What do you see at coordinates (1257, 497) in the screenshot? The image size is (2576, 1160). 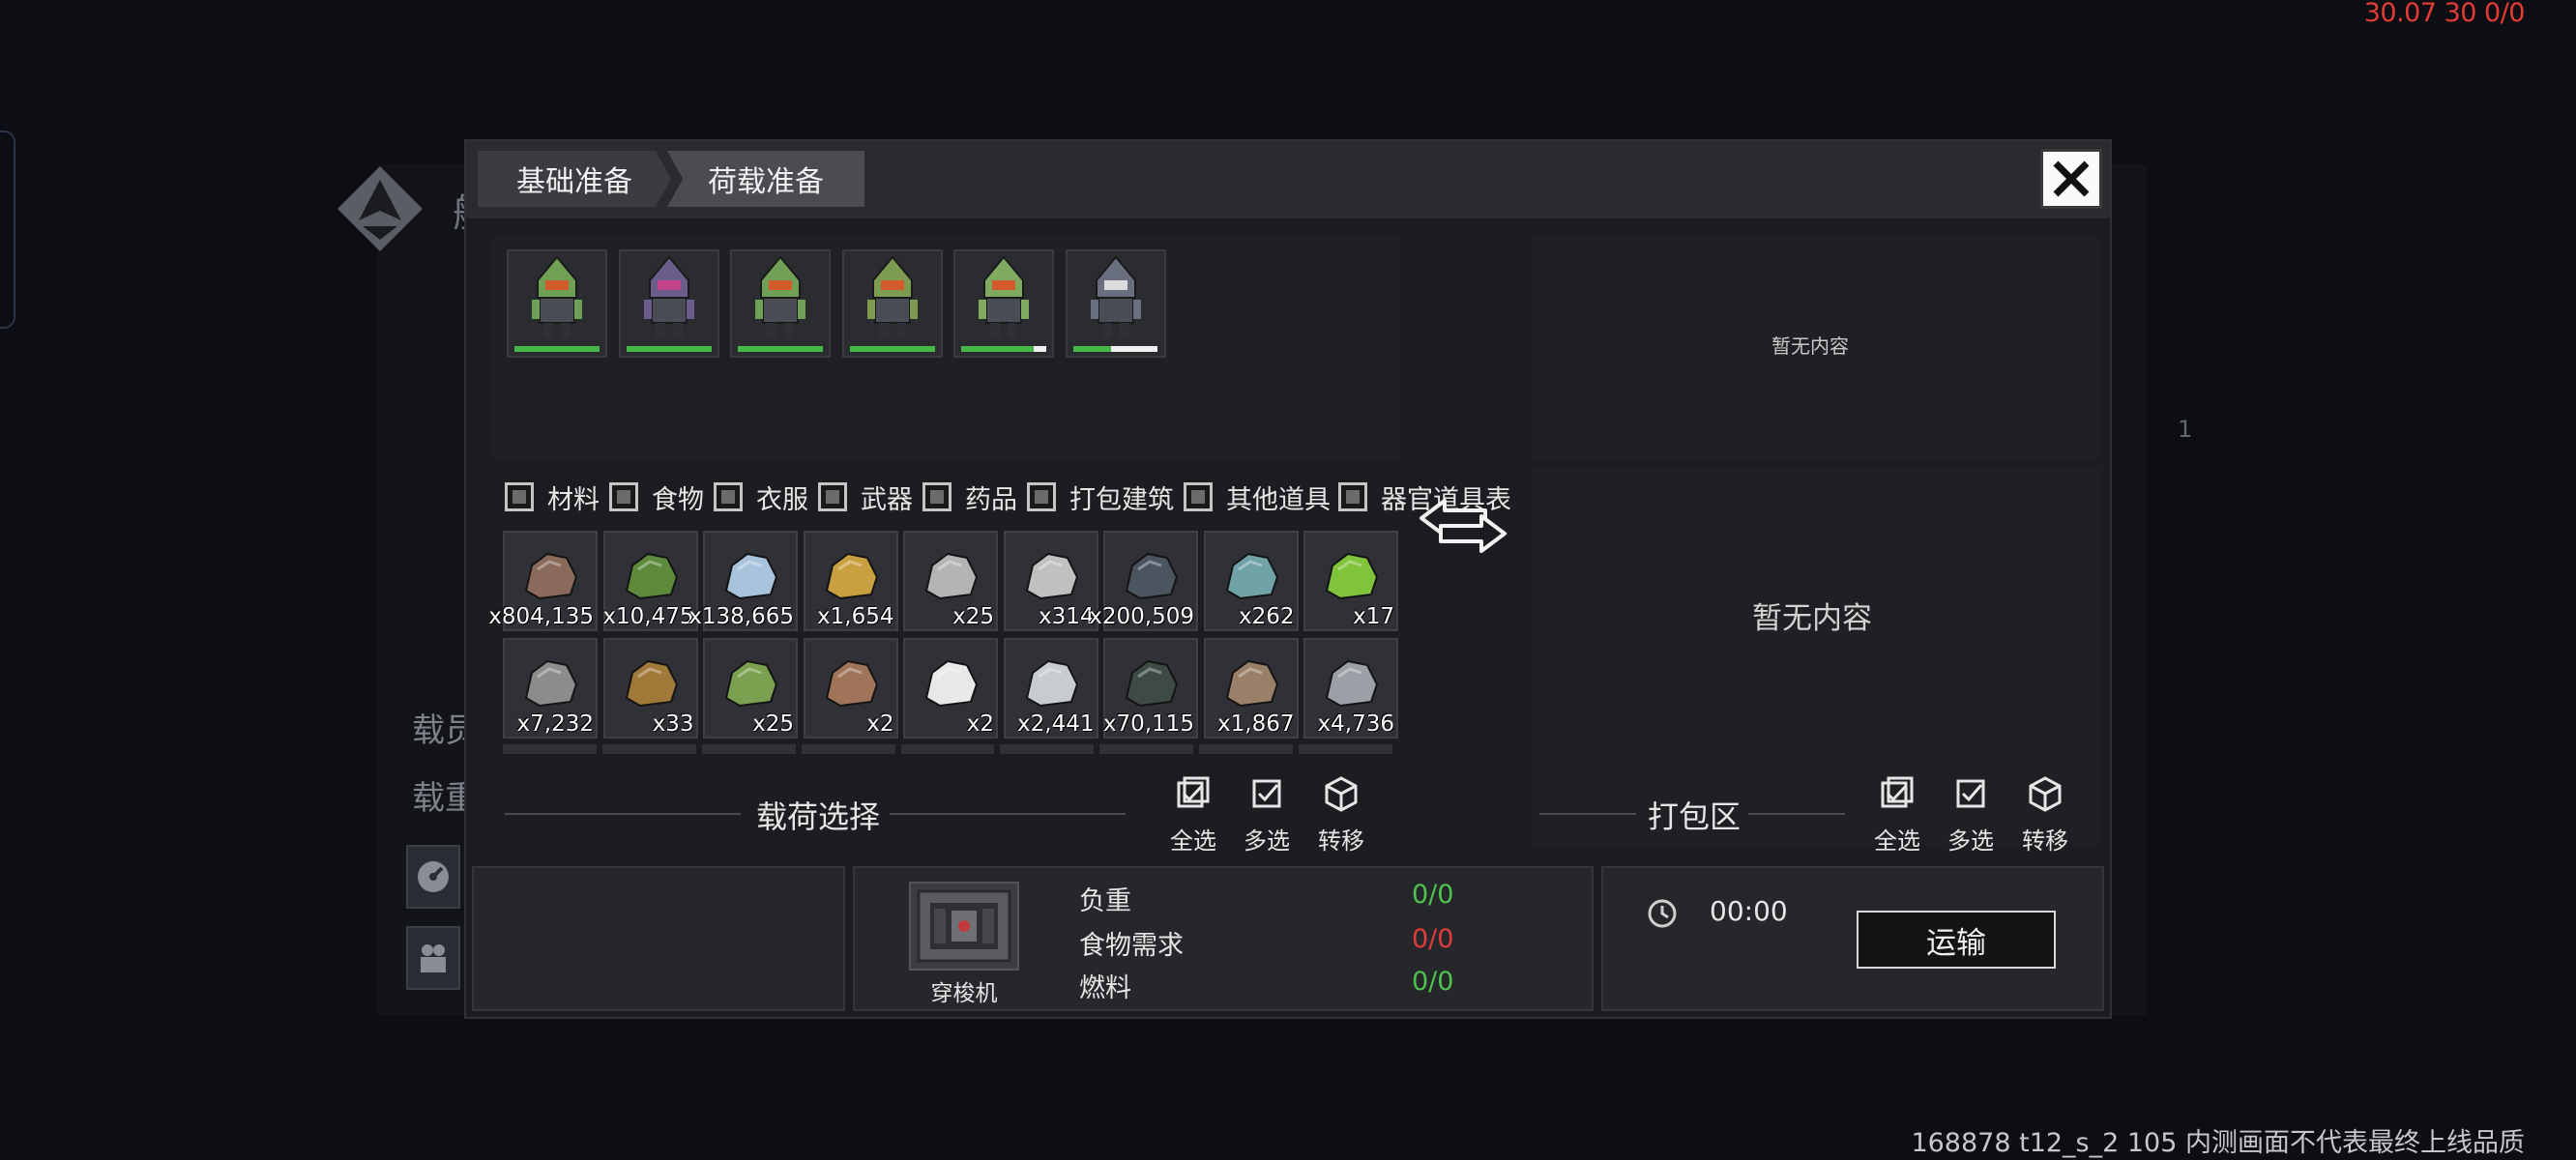 I see `category-filter: 其他道具` at bounding box center [1257, 497].